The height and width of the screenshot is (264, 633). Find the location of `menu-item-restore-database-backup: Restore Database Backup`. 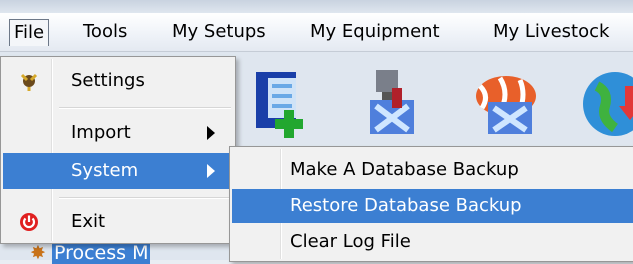

menu-item-restore-database-backup: Restore Database Backup is located at coordinates (432, 206).